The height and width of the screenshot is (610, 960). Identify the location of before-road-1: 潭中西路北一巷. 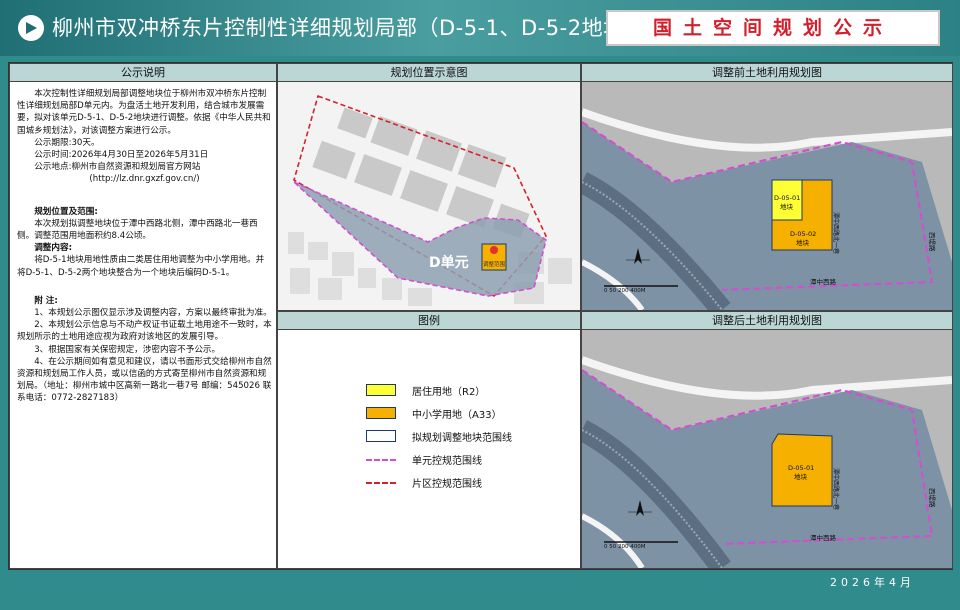
(836, 233).